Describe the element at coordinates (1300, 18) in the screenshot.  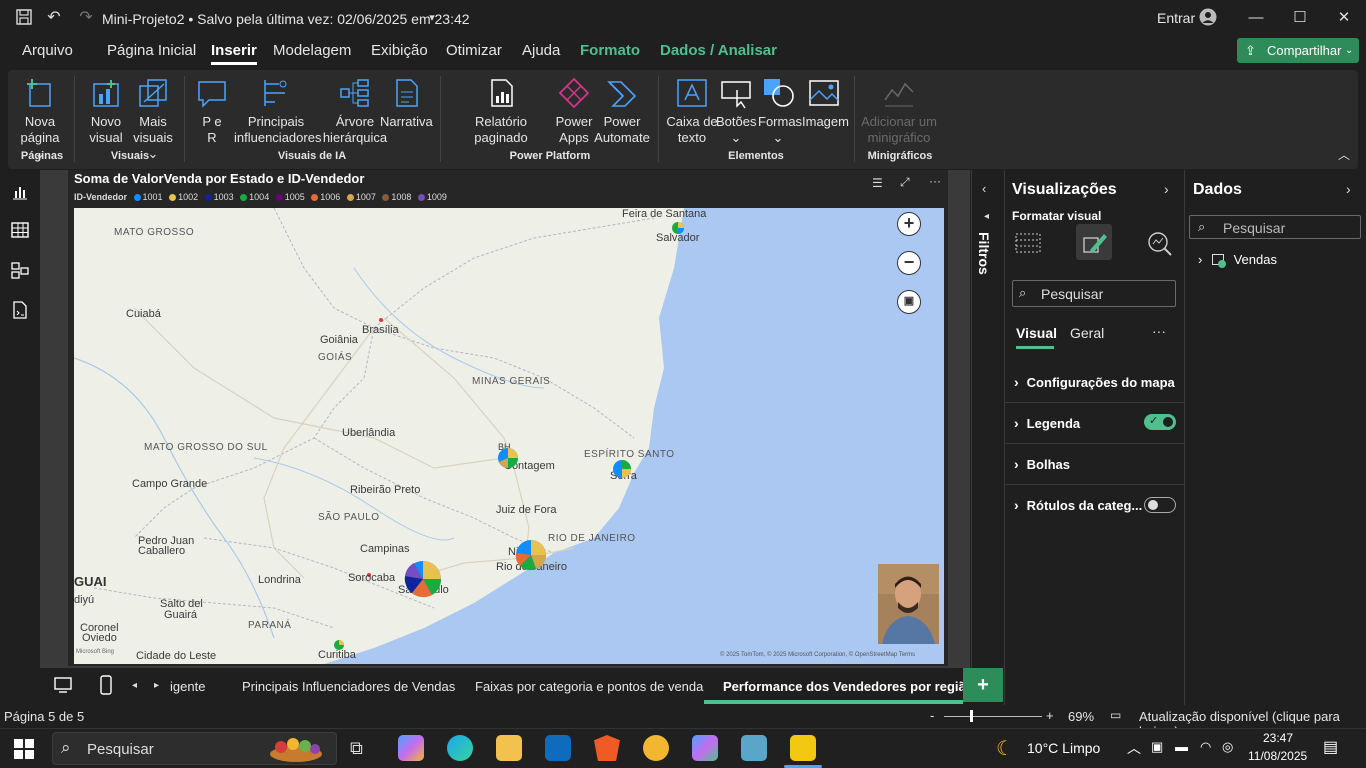
I see `maximize-button: ☐` at that location.